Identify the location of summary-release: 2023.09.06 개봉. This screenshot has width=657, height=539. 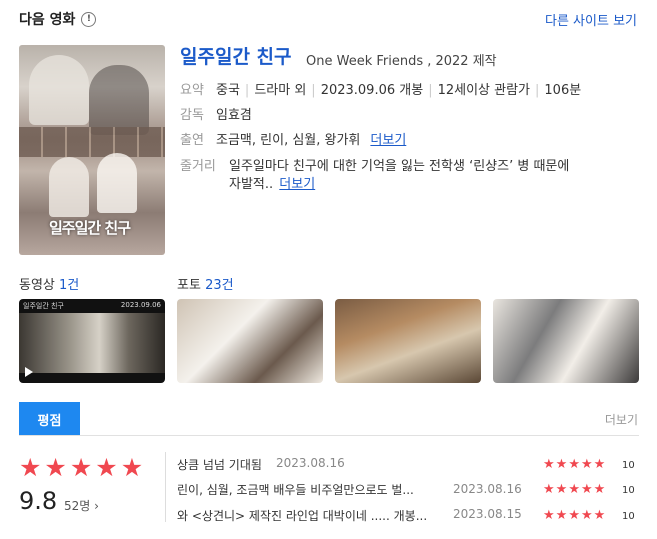
(372, 90).